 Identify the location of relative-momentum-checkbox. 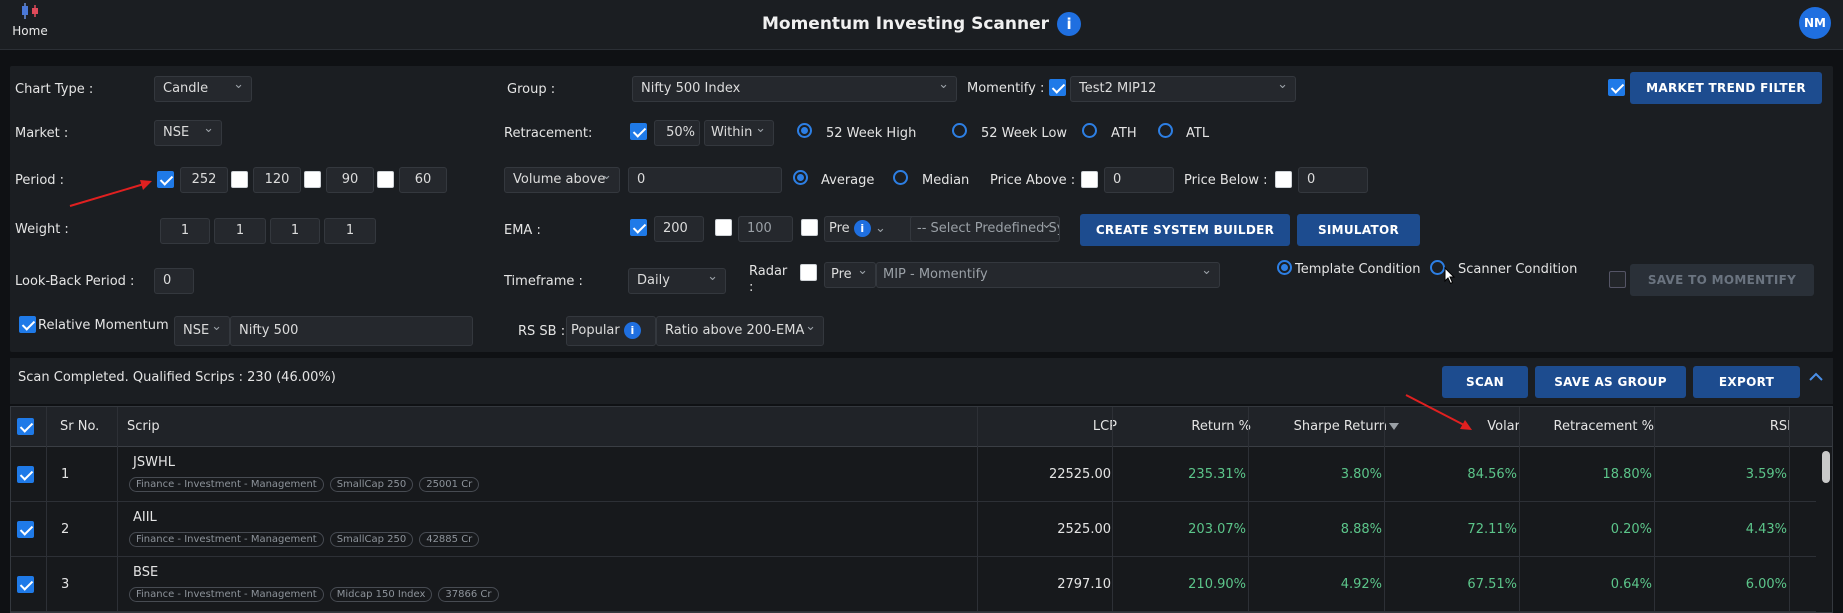
(27, 324).